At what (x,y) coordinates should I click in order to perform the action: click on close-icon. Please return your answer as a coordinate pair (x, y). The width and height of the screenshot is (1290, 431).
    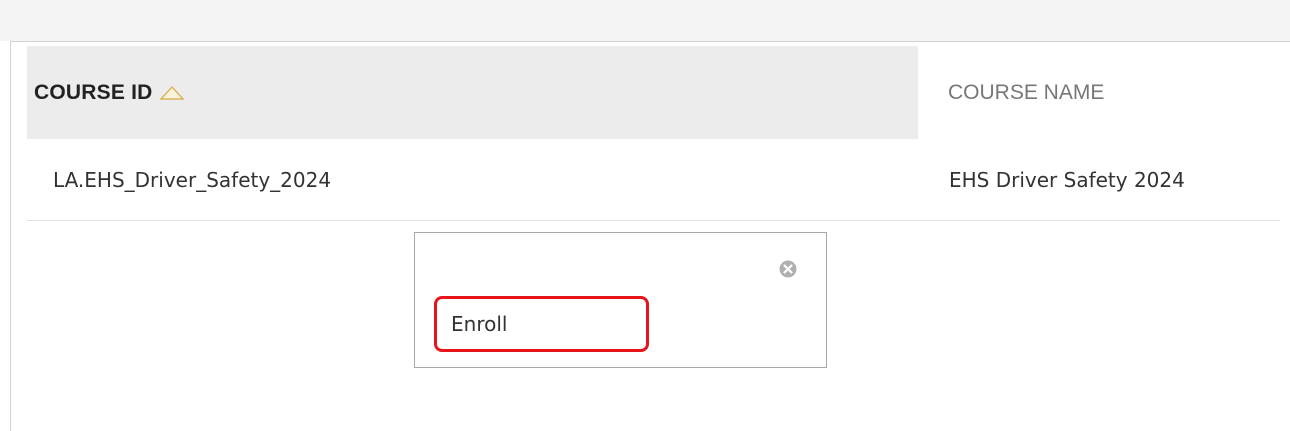
    Looking at the image, I should click on (788, 269).